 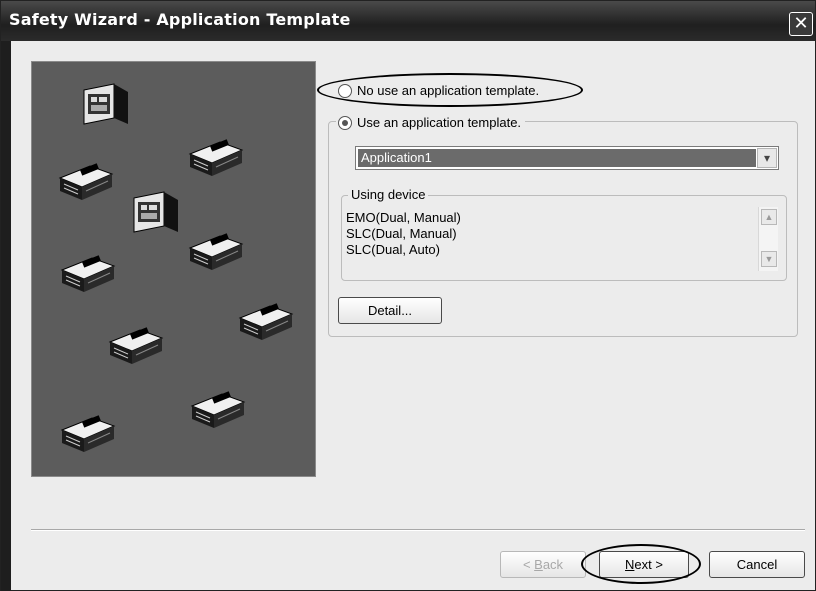 I want to click on template-select: Application1 ▾, so click(x=567, y=158).